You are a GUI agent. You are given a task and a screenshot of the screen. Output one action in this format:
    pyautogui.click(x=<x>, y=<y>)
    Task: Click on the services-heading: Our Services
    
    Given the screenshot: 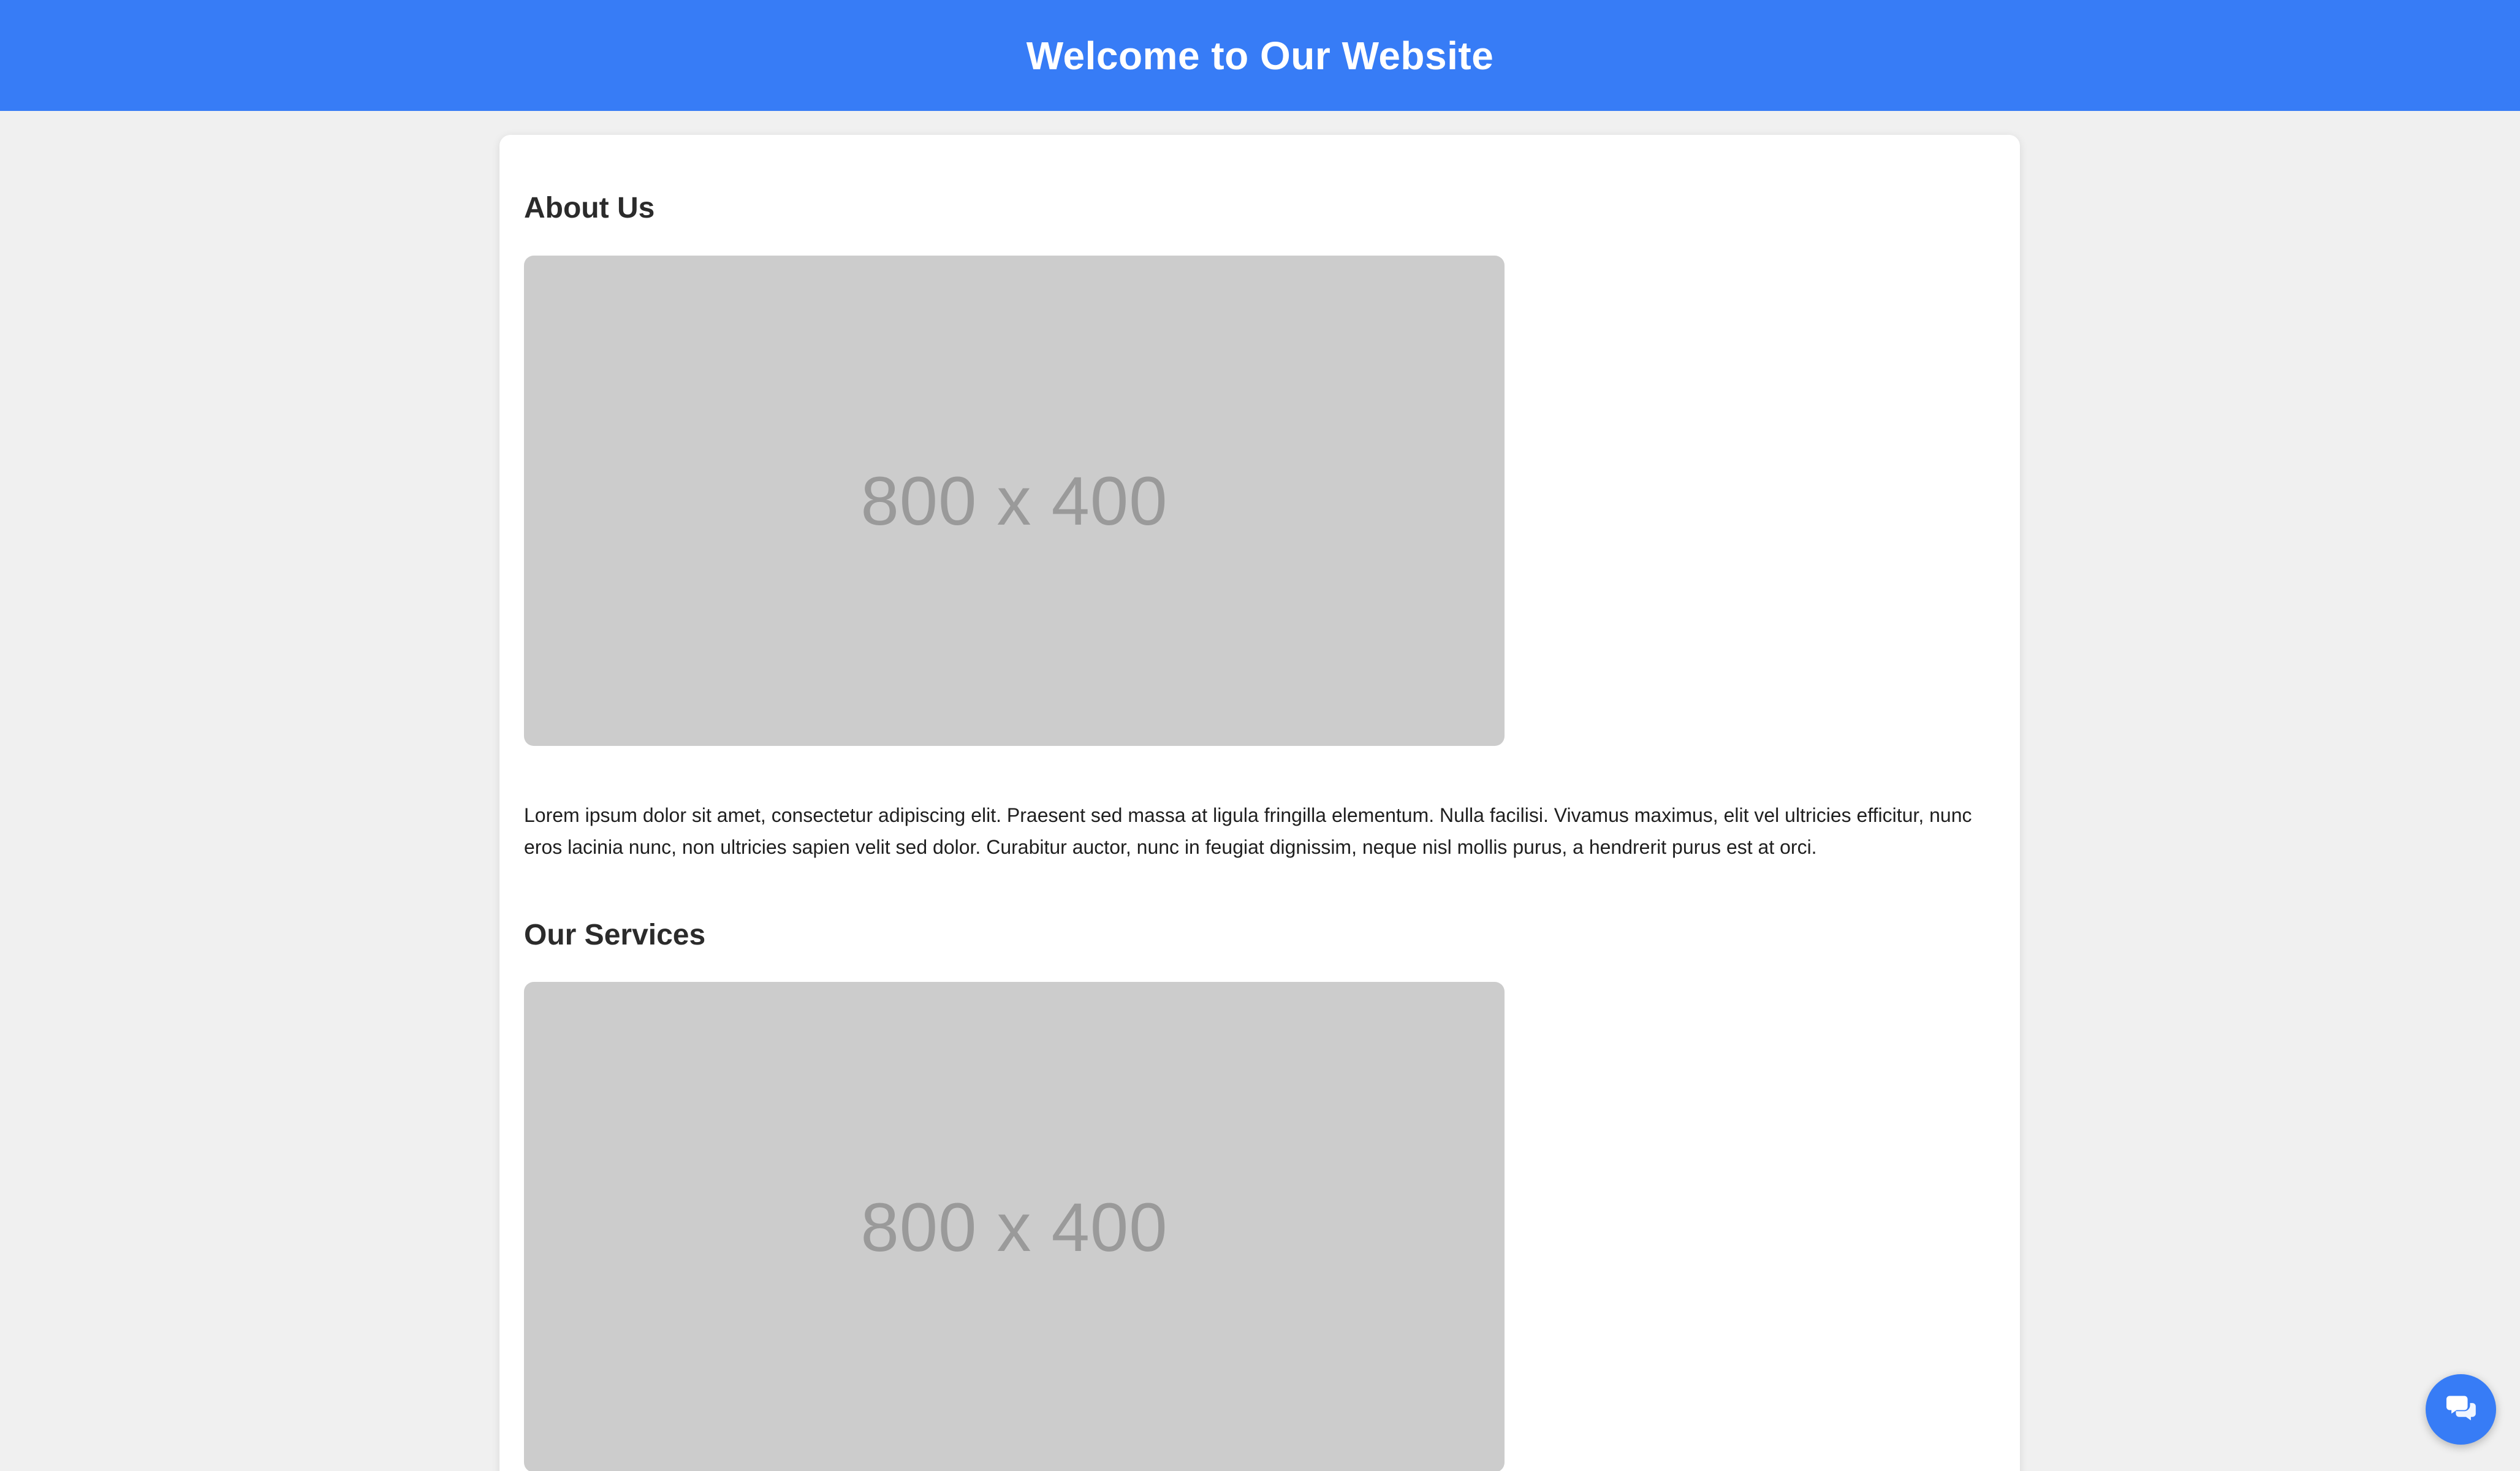 What is the action you would take?
    pyautogui.click(x=615, y=935)
    